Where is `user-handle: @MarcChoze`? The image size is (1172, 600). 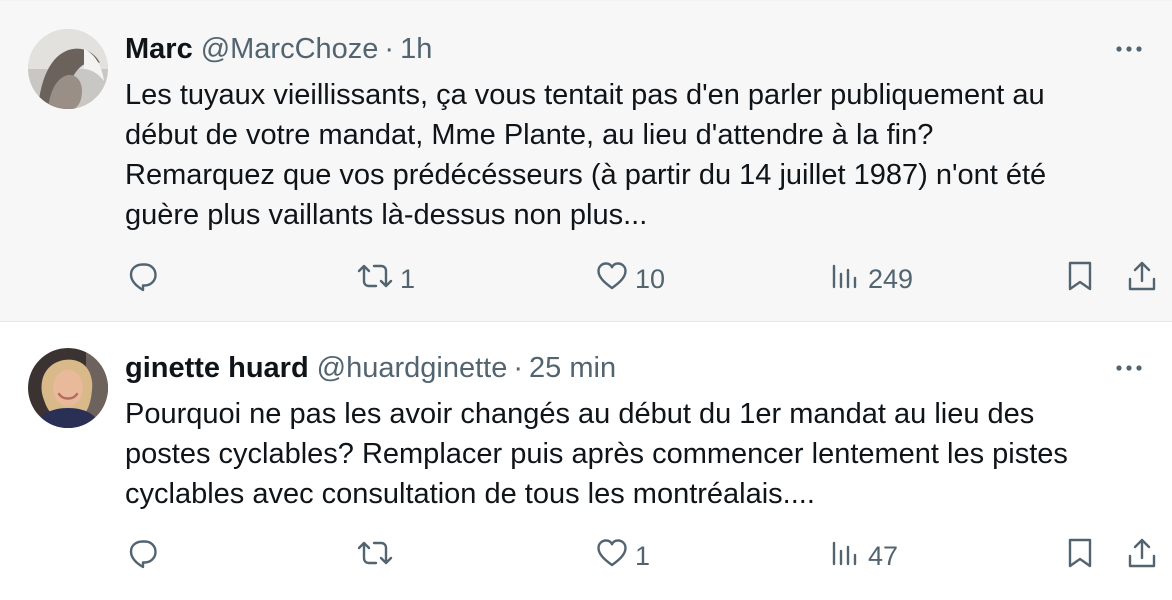 user-handle: @MarcChoze is located at coordinates (290, 49).